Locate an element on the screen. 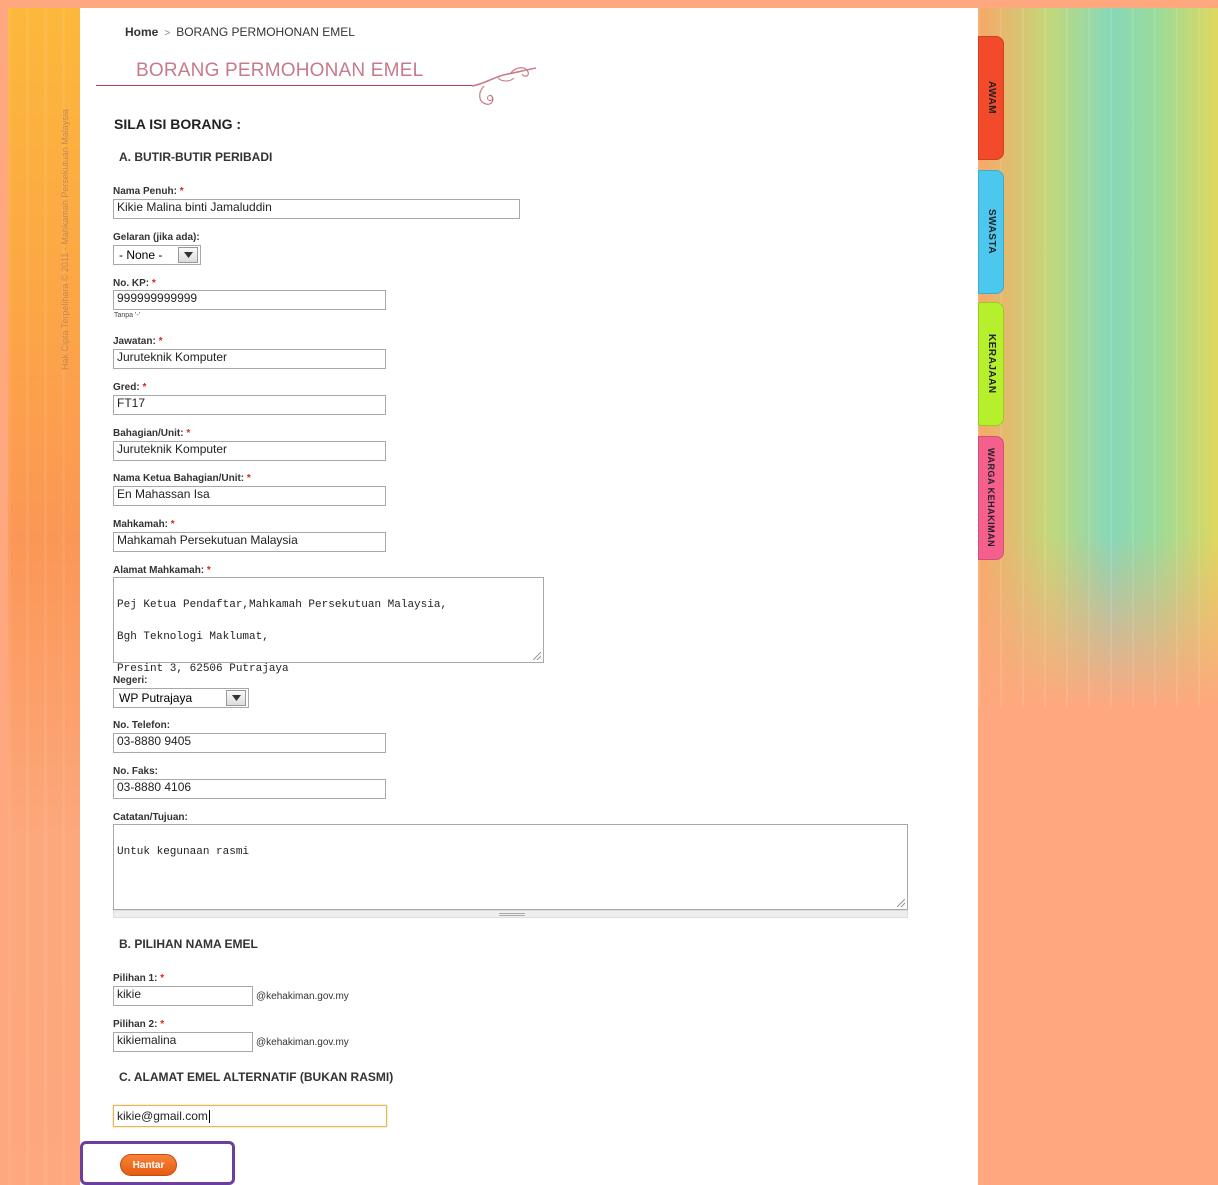 Image resolution: width=1218 pixels, height=1185 pixels. breadcrumb: Home > BORANG PERMOHONAN EMEL is located at coordinates (240, 32).